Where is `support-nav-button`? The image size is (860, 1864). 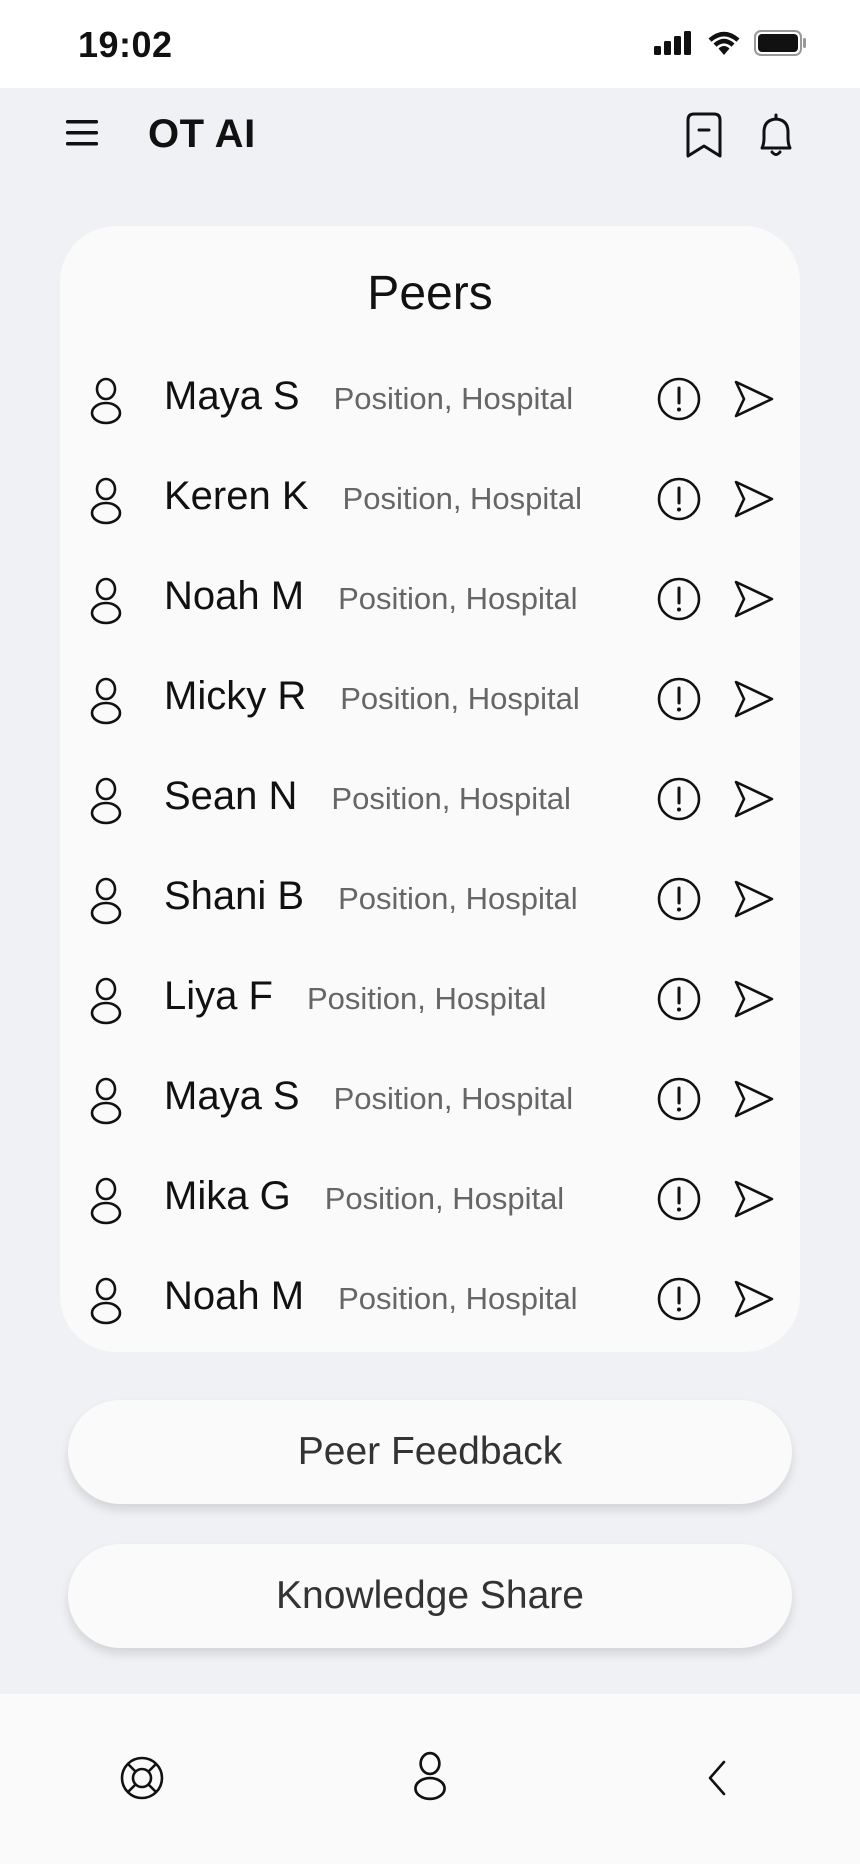
support-nav-button is located at coordinates (142, 1778).